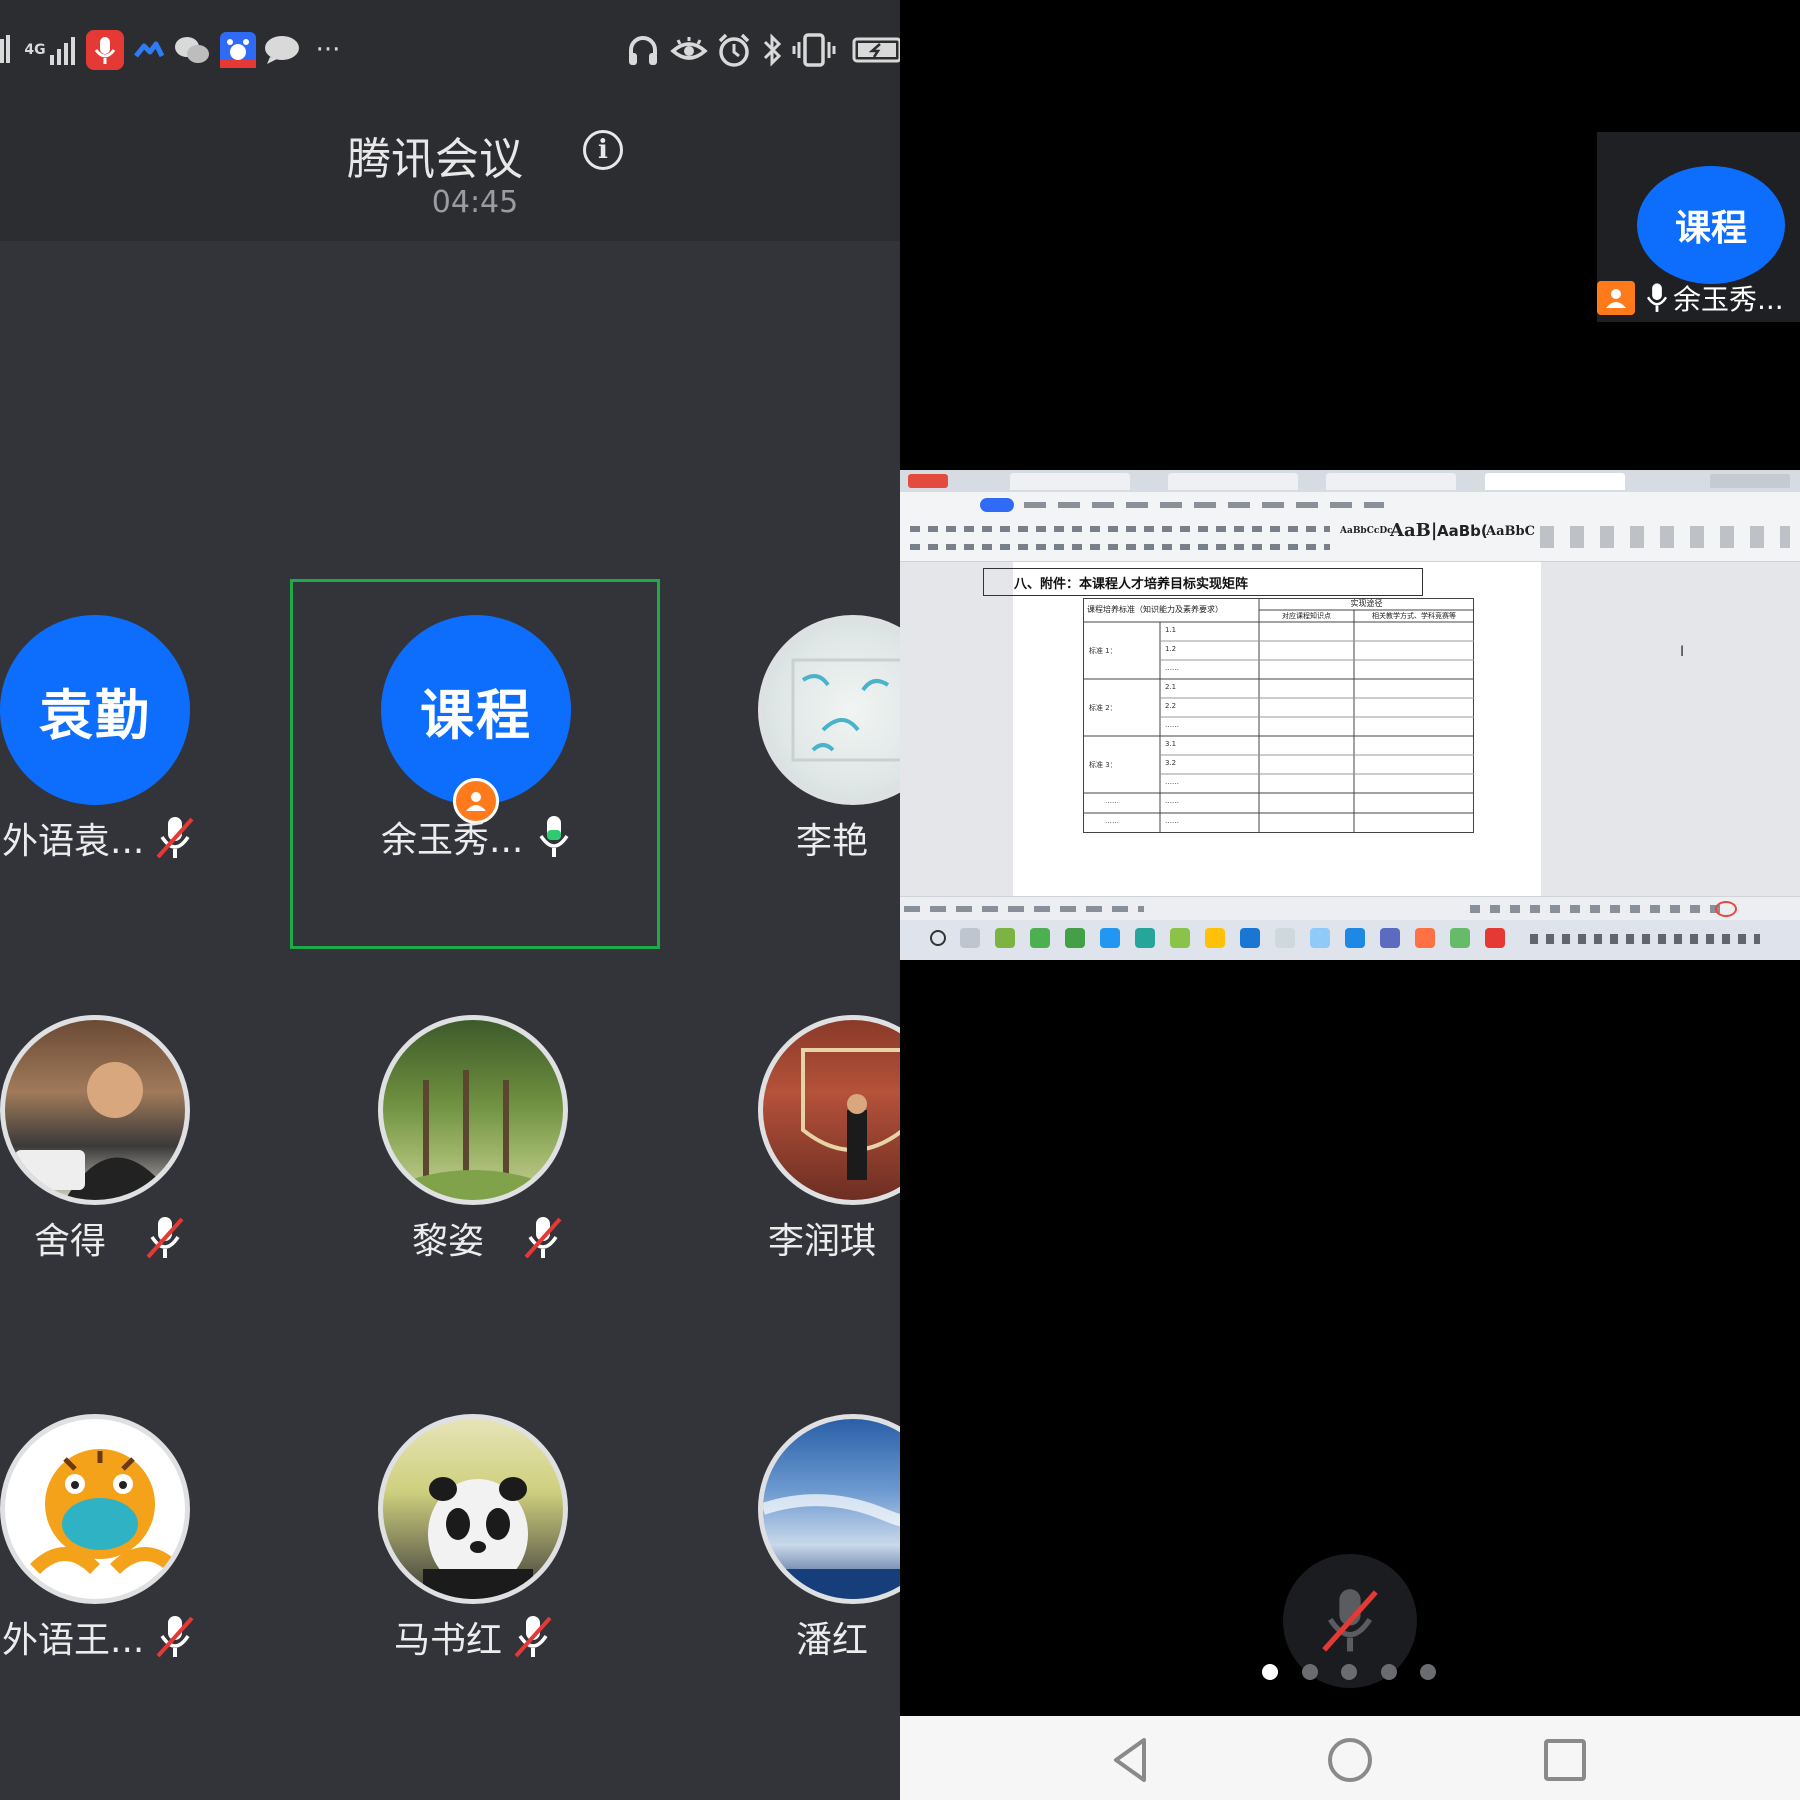 The width and height of the screenshot is (1800, 1800). Describe the element at coordinates (448, 1241) in the screenshot. I see `participant-name: 黎姿` at that location.